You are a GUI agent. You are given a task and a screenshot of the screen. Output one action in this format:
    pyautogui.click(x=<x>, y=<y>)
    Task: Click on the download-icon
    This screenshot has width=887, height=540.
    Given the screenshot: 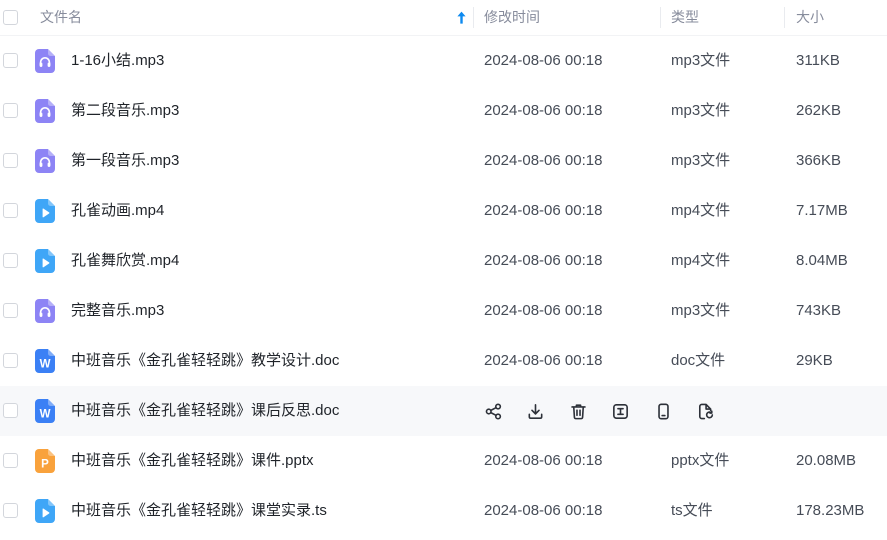 What is the action you would take?
    pyautogui.click(x=535, y=411)
    